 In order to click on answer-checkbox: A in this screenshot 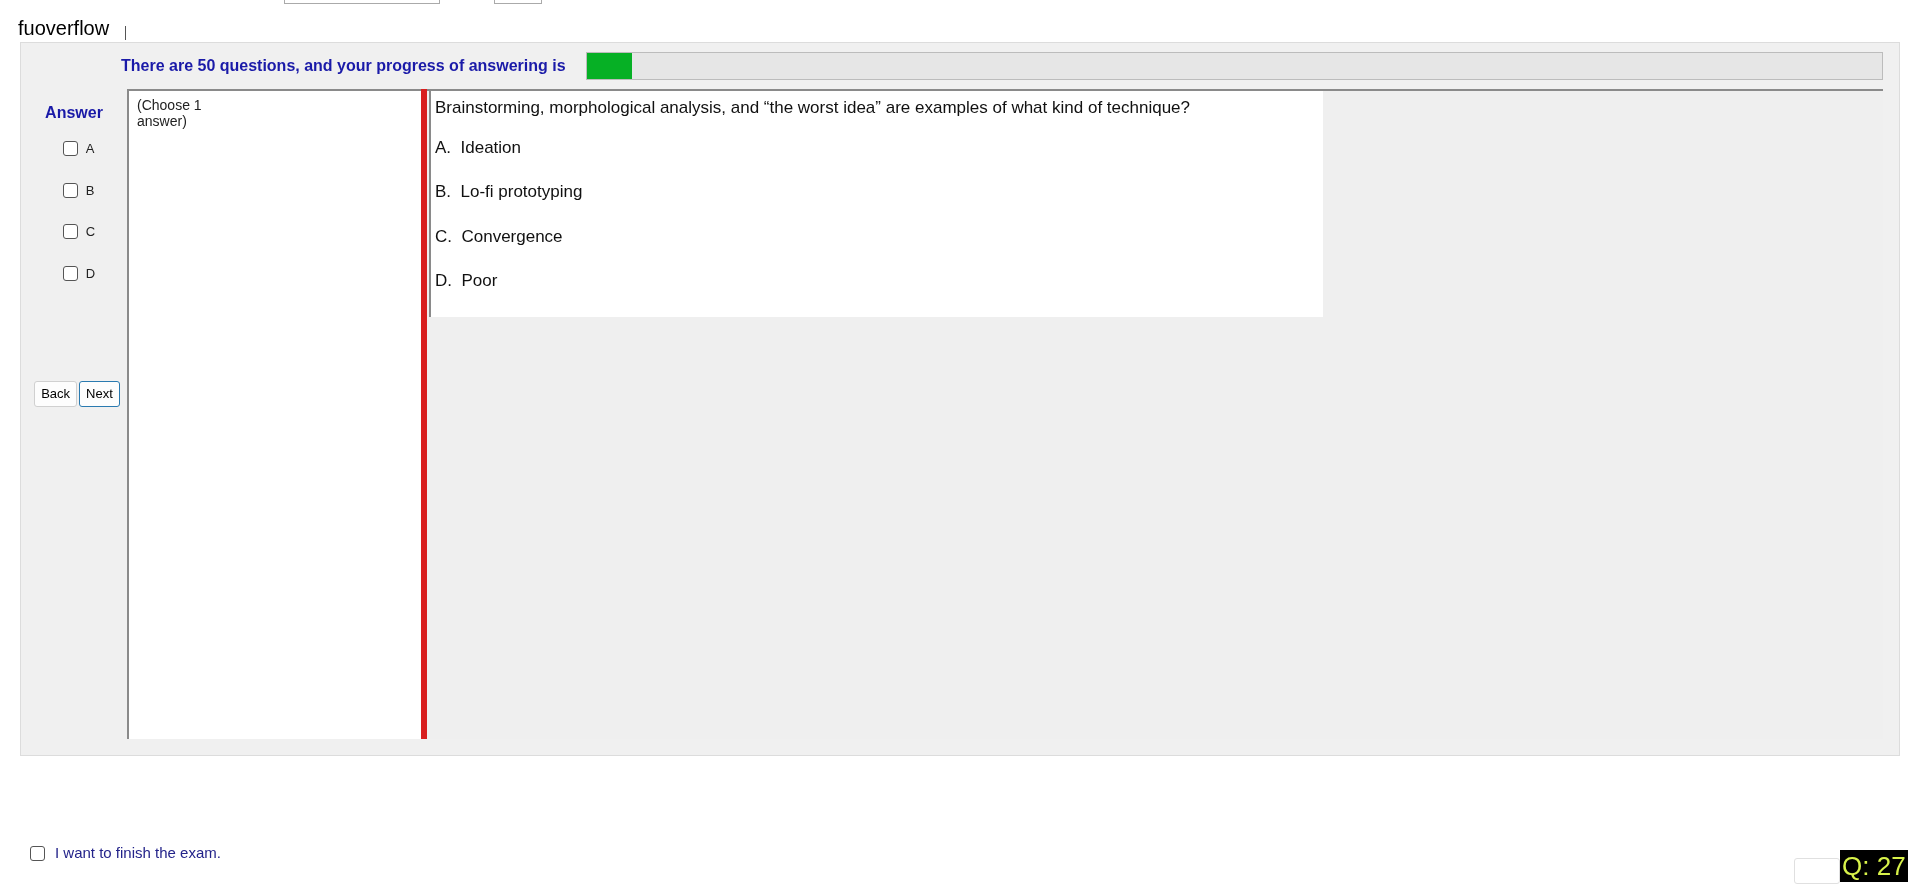, I will do `click(79, 149)`.